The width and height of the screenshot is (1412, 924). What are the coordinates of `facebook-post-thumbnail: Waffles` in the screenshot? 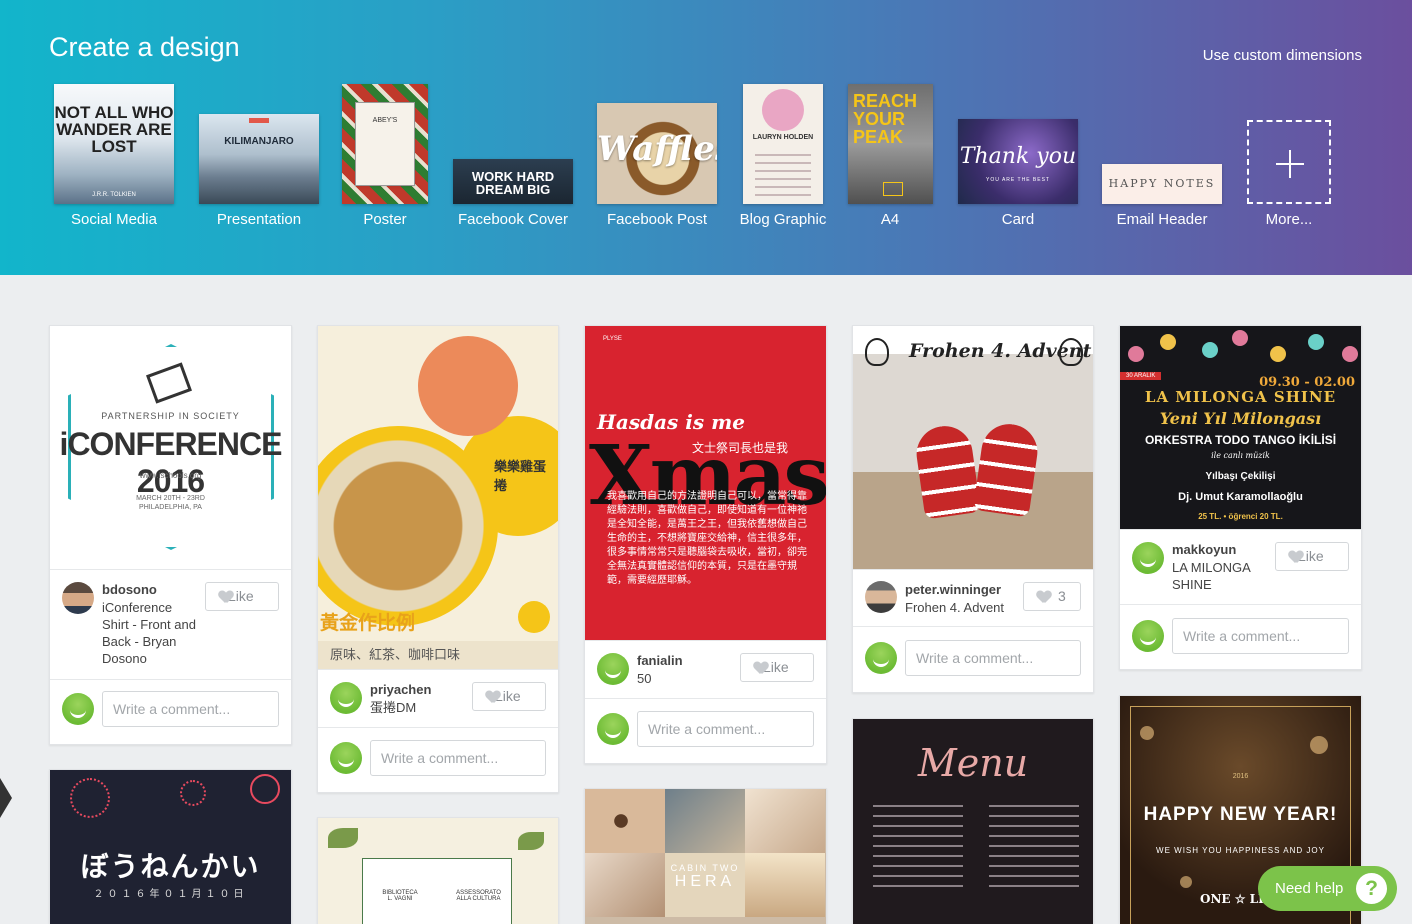 It's located at (657, 153).